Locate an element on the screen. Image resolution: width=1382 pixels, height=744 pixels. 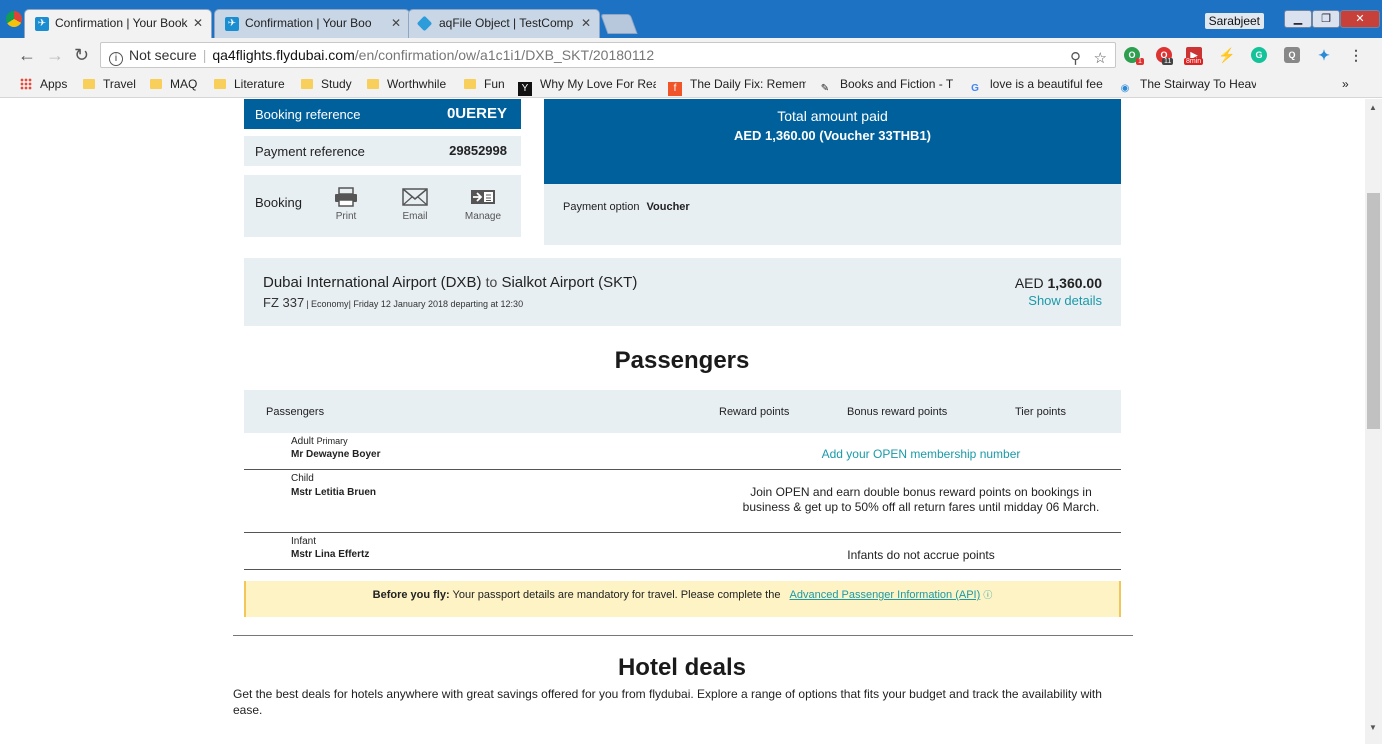
tab-title: Confirmation | Your Boo is located at coordinates (308, 23).